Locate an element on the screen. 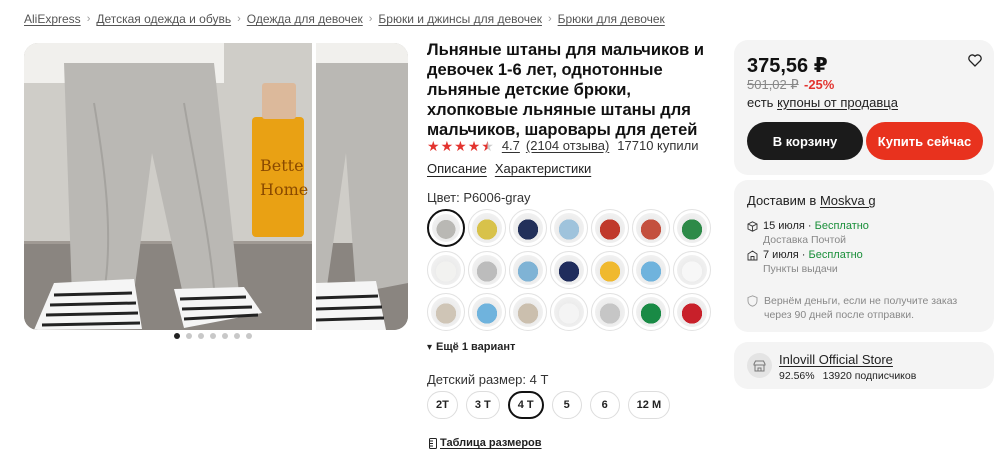 The height and width of the screenshot is (454, 1000). delivery-prefix: Доставим в is located at coordinates (783, 200).